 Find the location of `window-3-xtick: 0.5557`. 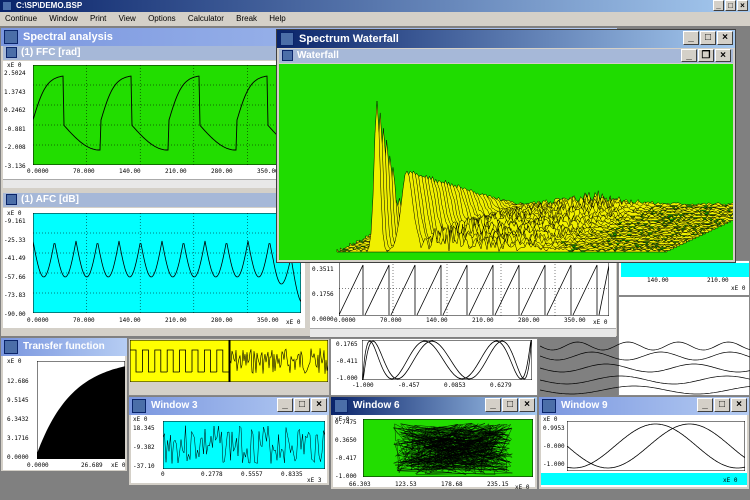

window-3-xtick: 0.5557 is located at coordinates (252, 474).